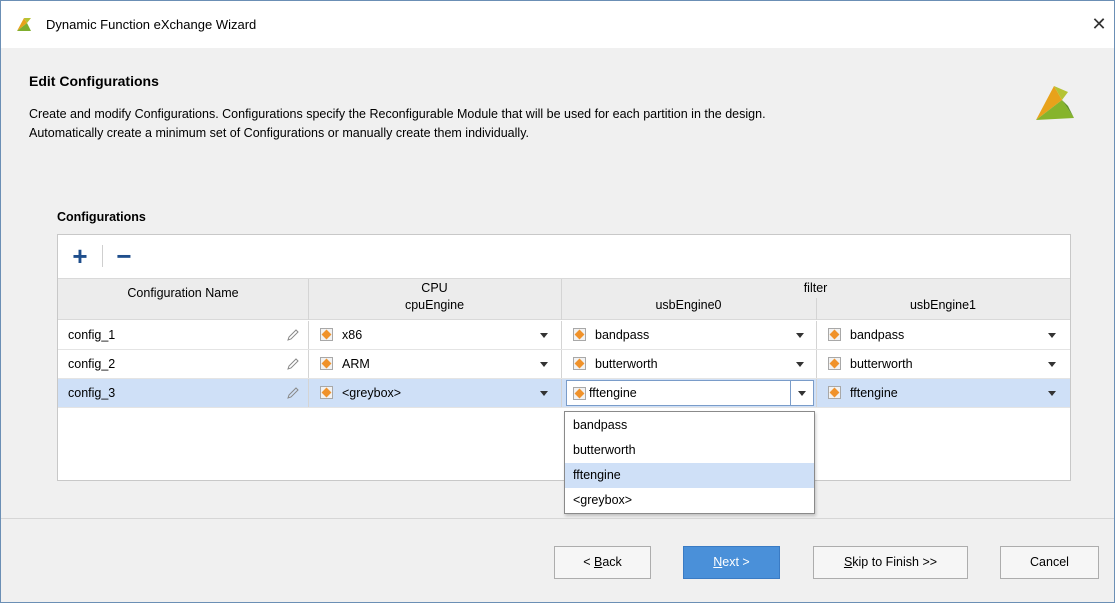 Image resolution: width=1115 pixels, height=603 pixels. What do you see at coordinates (124, 256) in the screenshot?
I see `remove-icon: −` at bounding box center [124, 256].